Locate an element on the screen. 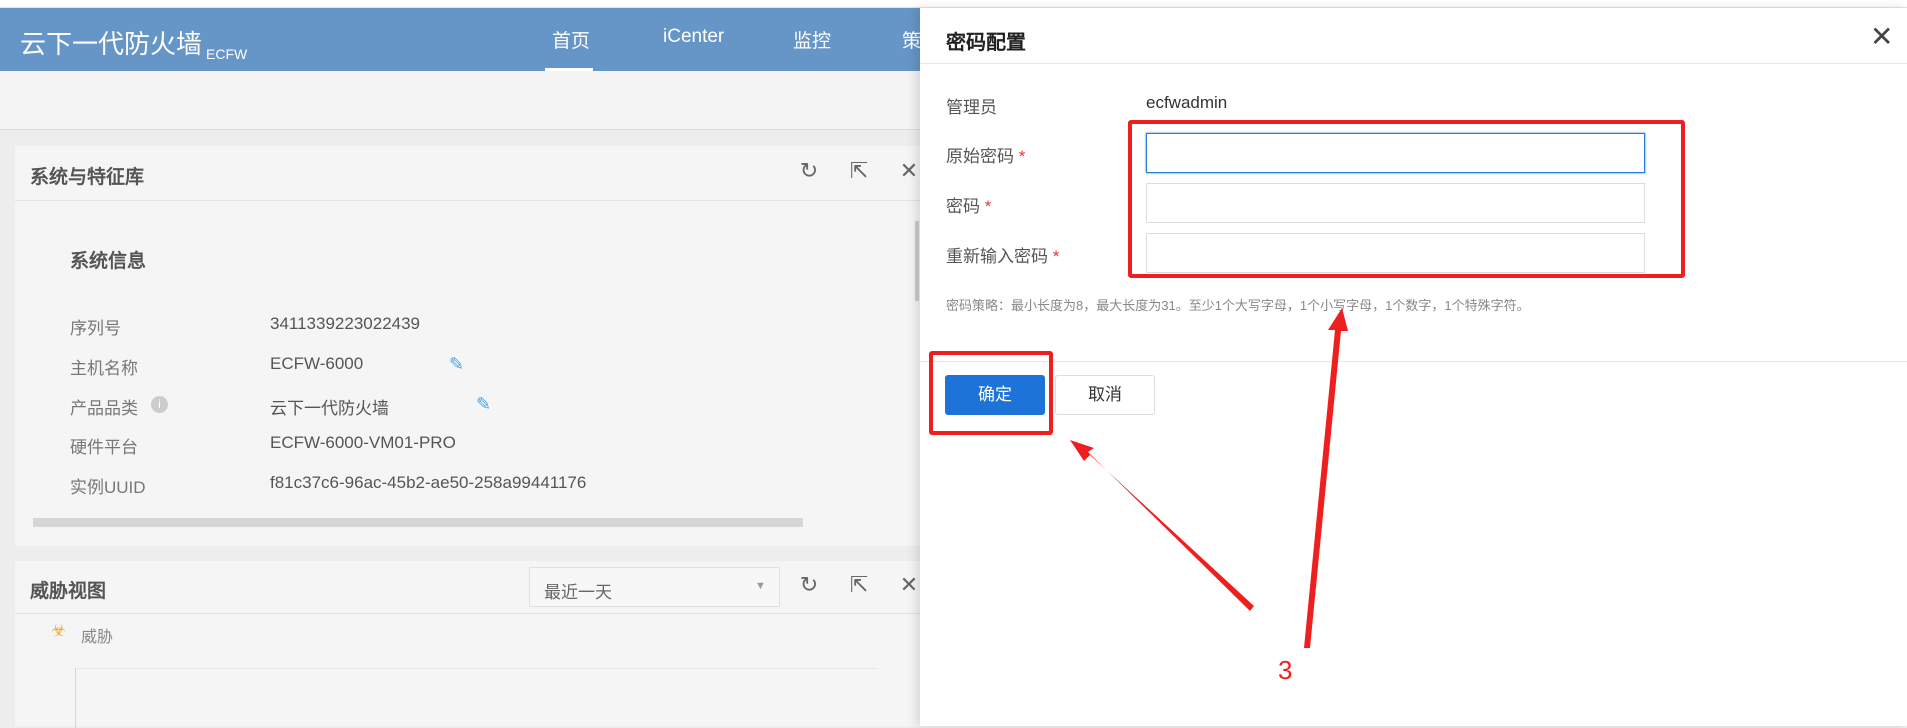  annotation-arrows is located at coordinates (1209, 478).